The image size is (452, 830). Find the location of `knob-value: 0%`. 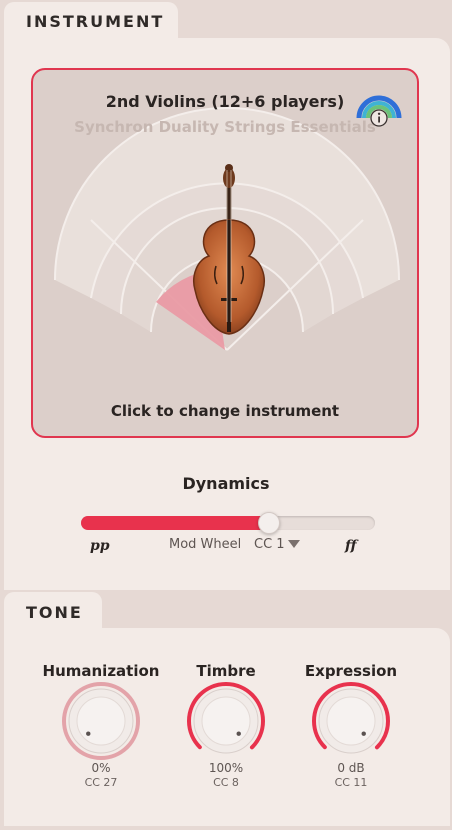

knob-value: 0% is located at coordinates (101, 768).